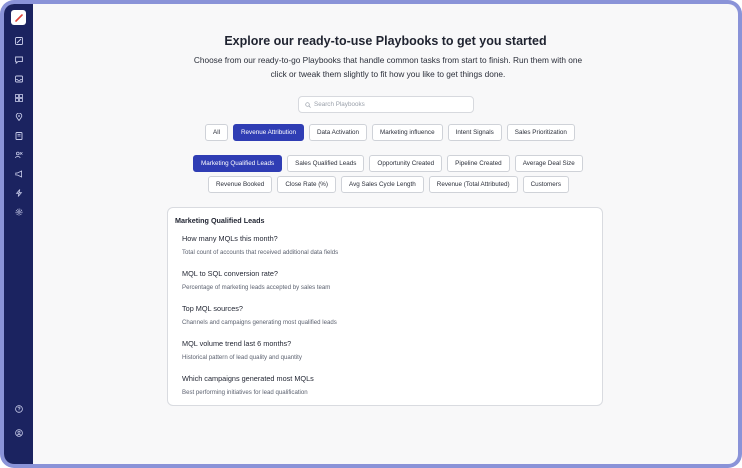  What do you see at coordinates (248, 378) in the screenshot?
I see `question-title: Which campaigns generated most MQLs` at bounding box center [248, 378].